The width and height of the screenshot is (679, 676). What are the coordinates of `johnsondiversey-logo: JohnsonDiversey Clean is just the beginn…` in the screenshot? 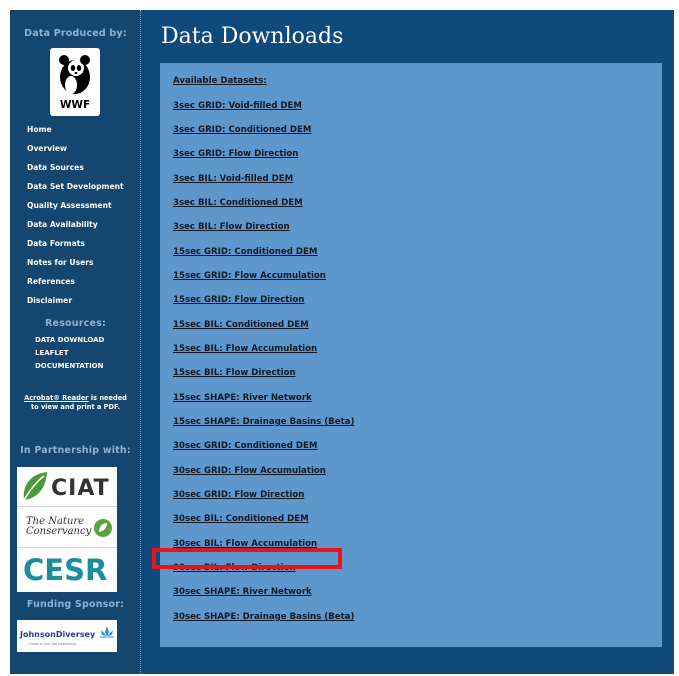 It's located at (67, 636).